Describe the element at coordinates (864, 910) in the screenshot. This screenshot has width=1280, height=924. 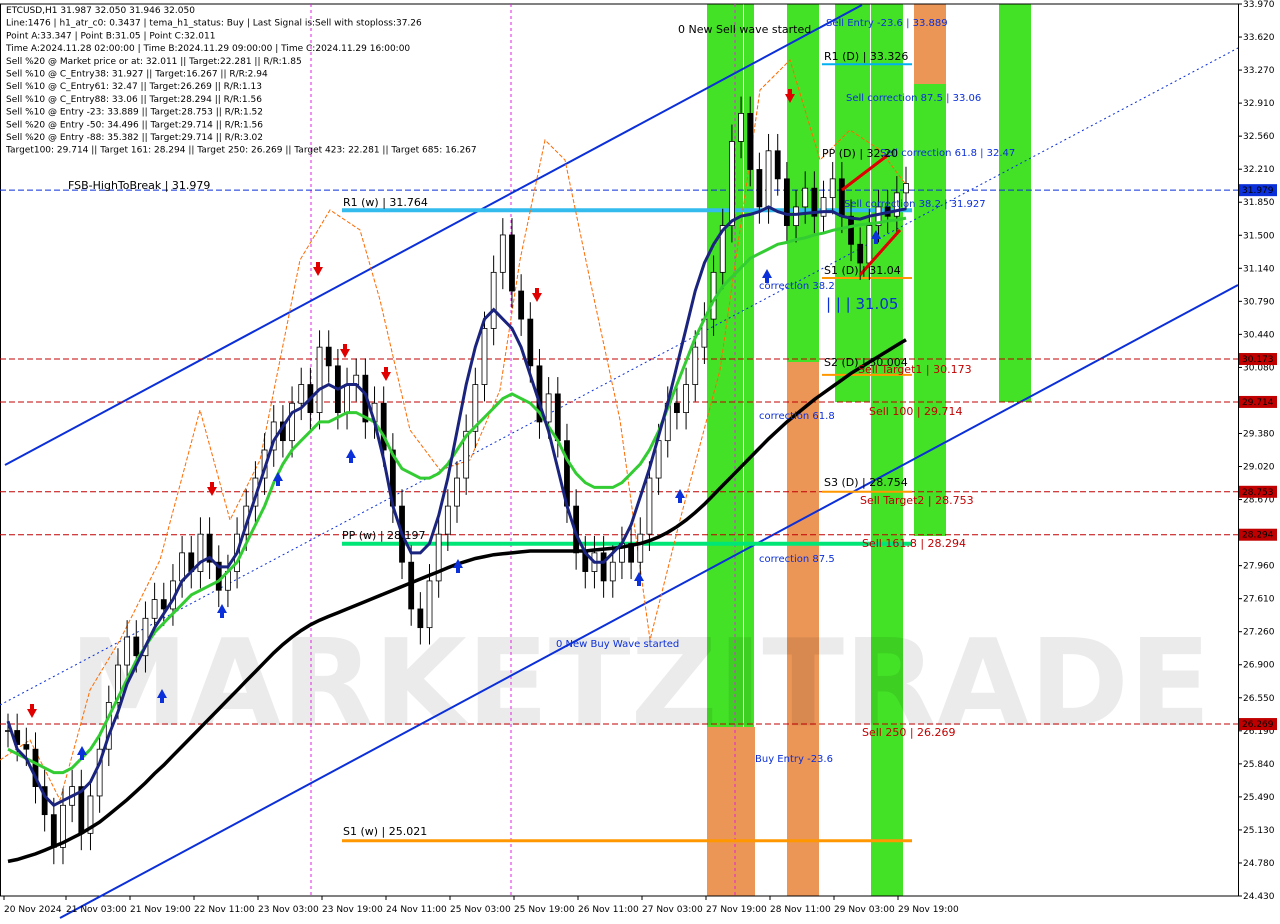
I see `x-tick-label: 29 Nov 03:00` at that location.